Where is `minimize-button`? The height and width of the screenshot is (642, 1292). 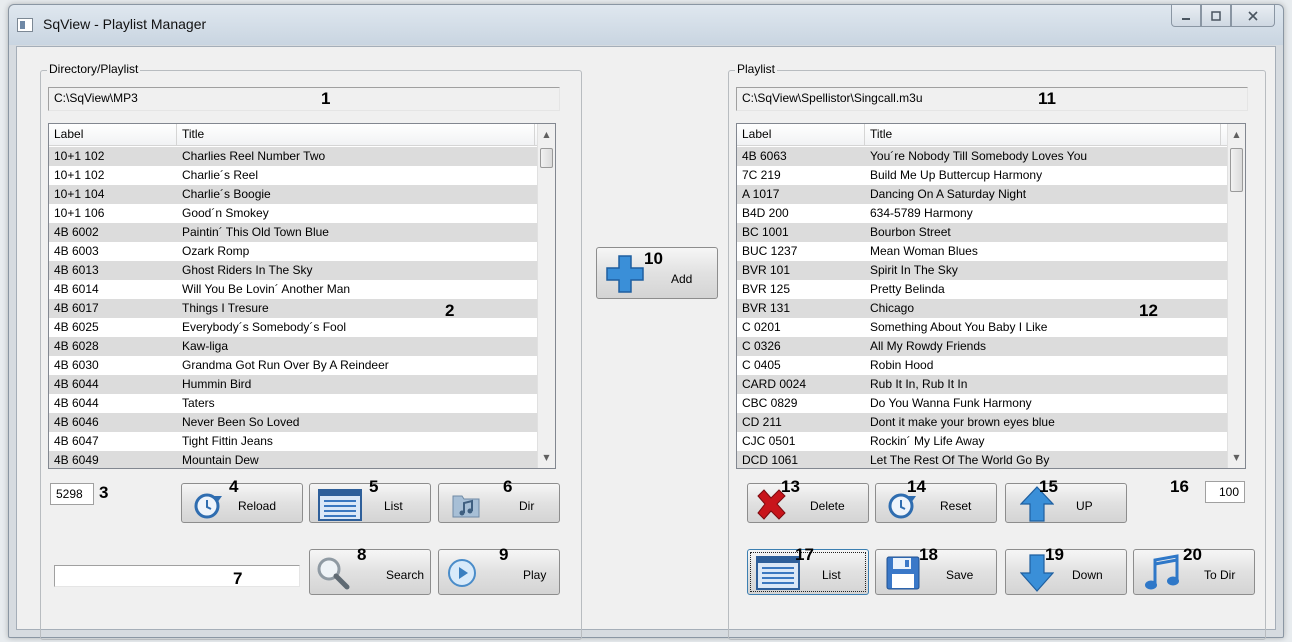
minimize-button is located at coordinates (1186, 16).